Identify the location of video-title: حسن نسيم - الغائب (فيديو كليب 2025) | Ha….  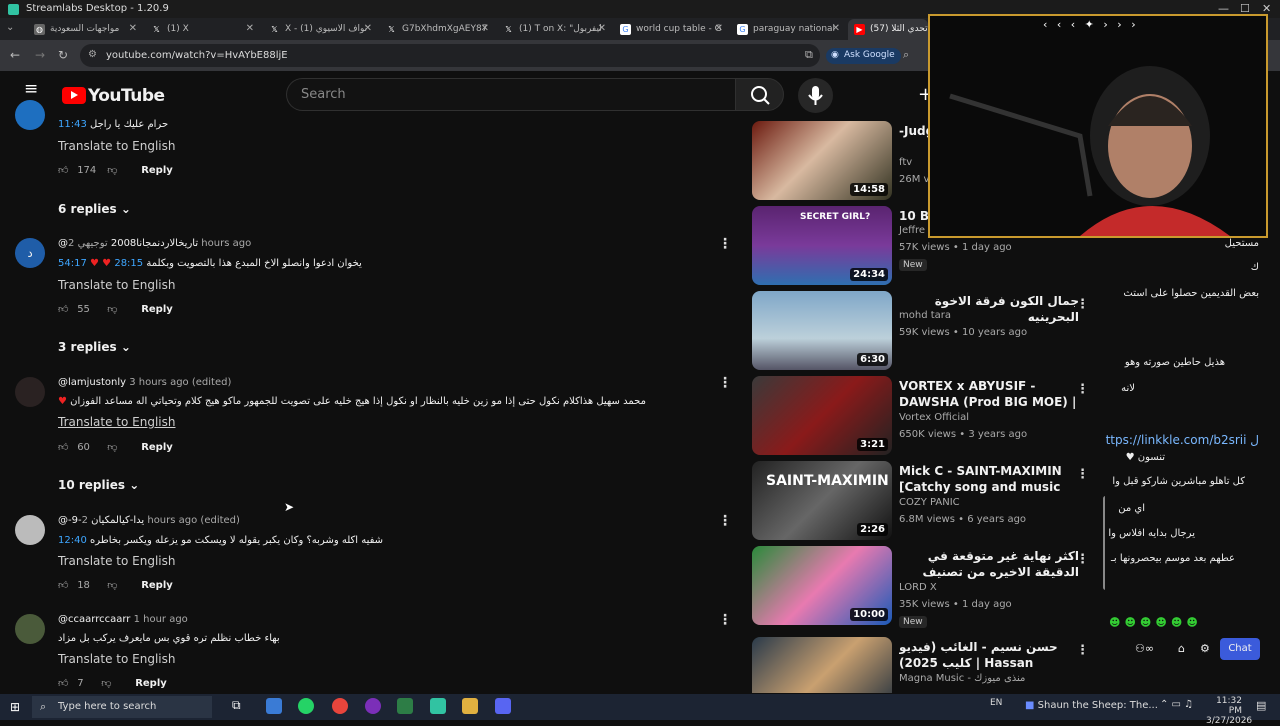
(989, 655).